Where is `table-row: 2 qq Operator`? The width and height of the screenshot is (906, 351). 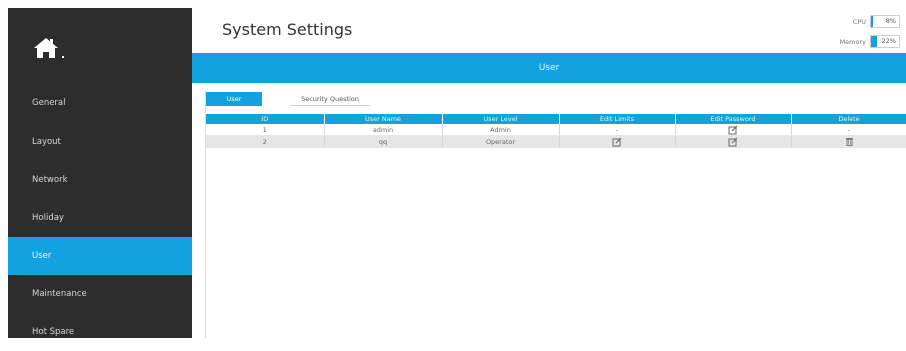
table-row: 2 qq Operator is located at coordinates (556, 141).